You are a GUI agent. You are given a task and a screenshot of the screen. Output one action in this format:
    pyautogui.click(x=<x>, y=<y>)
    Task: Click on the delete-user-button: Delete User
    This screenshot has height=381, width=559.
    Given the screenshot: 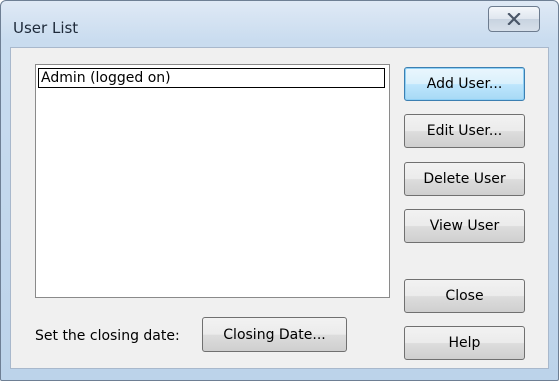 What is the action you would take?
    pyautogui.click(x=464, y=179)
    